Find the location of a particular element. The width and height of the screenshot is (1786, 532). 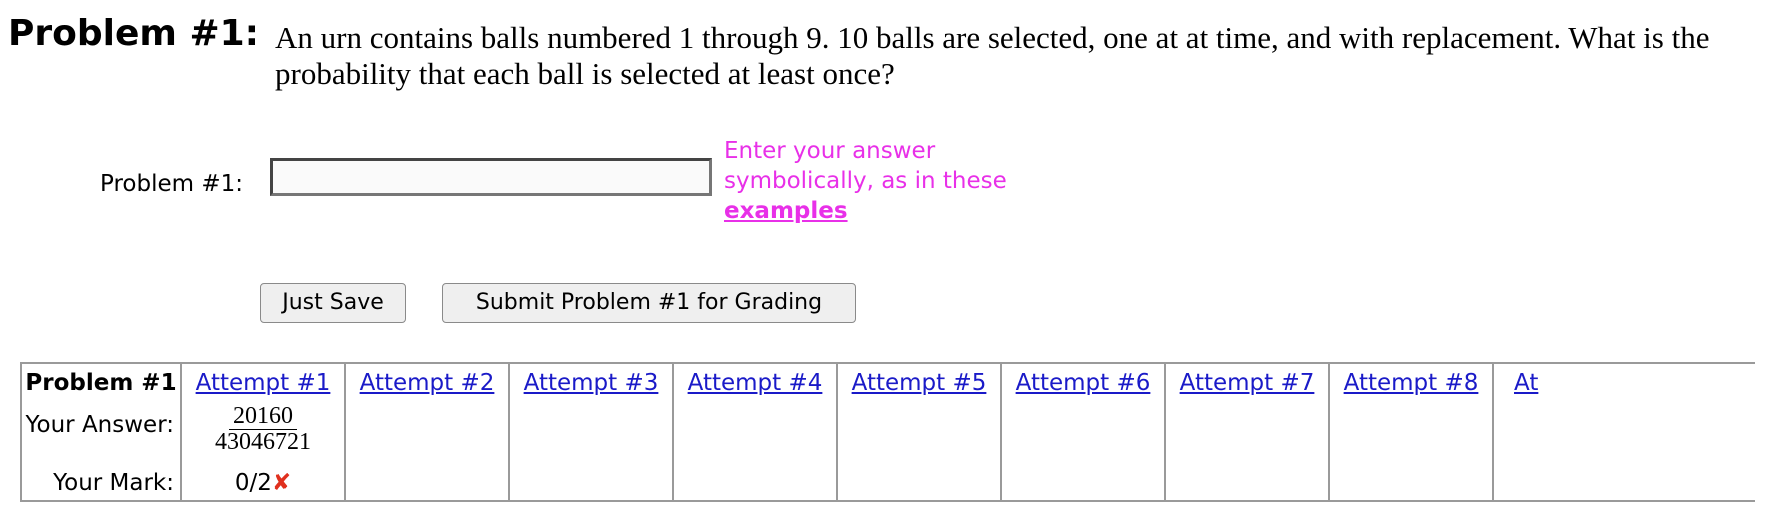

attempt-column-3: Attempt #3 is located at coordinates (592, 432).